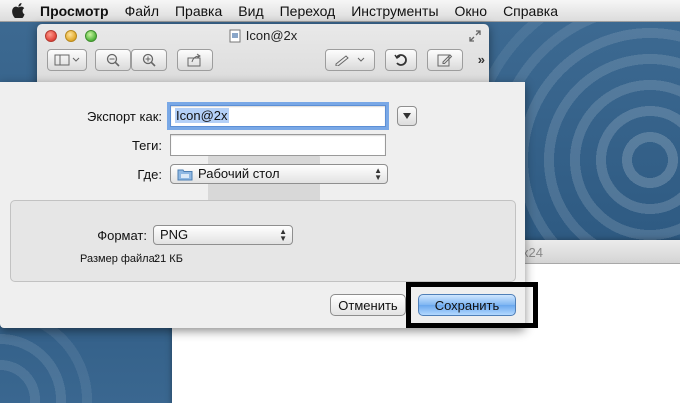 The image size is (680, 403). I want to click on edit-icon, so click(445, 60).